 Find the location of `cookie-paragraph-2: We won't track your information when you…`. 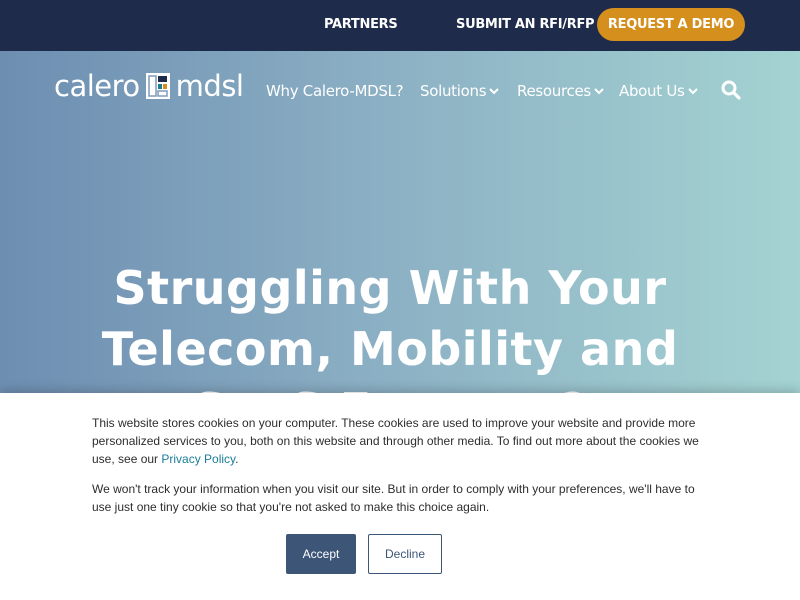

cookie-paragraph-2: We won't track your information when you… is located at coordinates (393, 498).